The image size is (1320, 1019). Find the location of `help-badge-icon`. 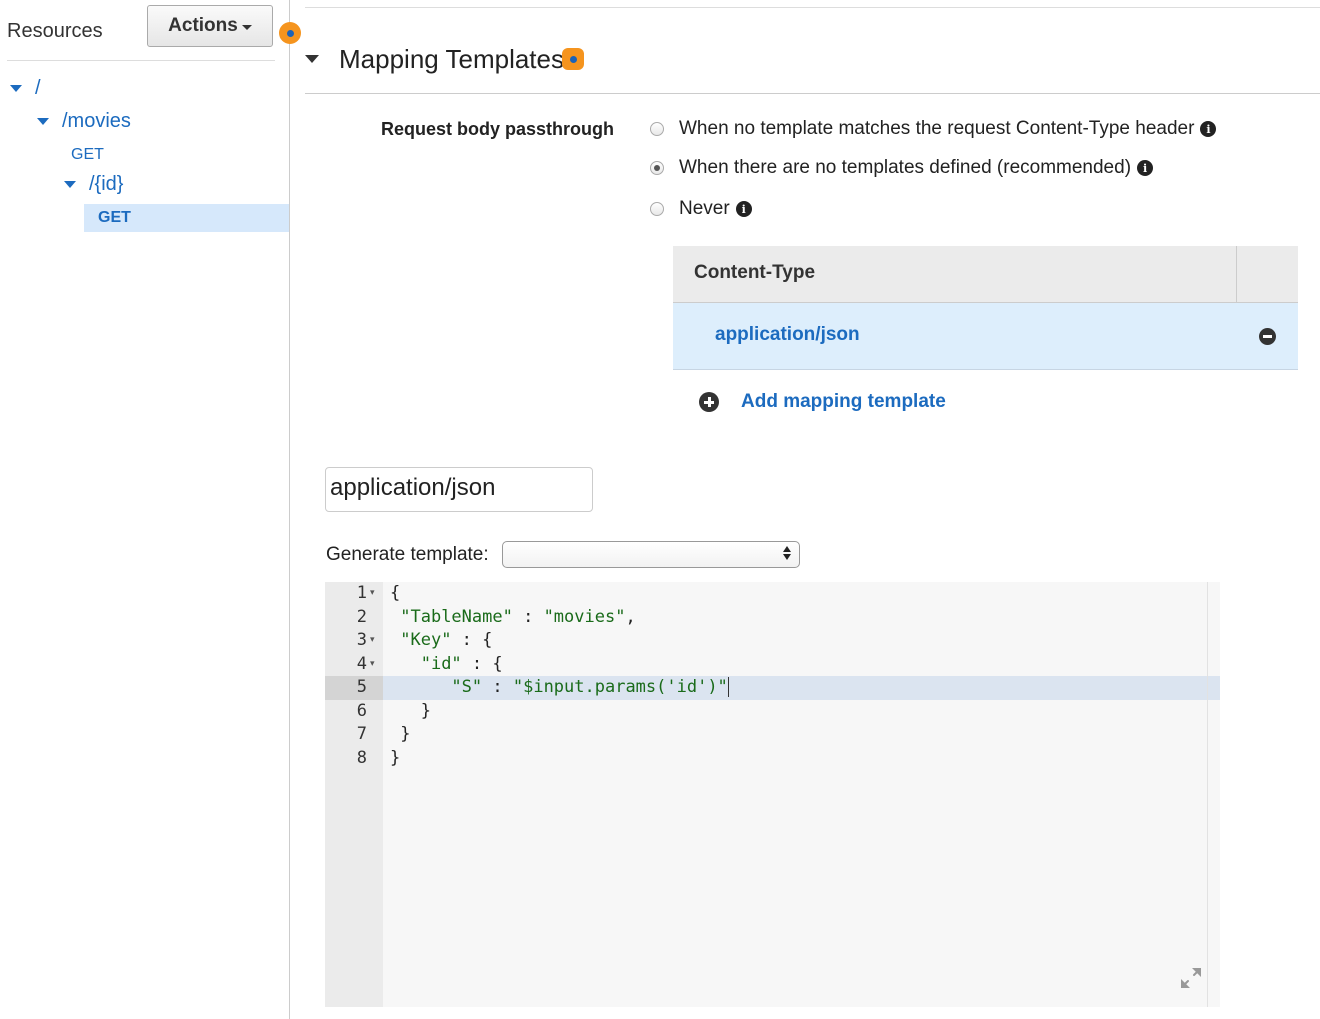

help-badge-icon is located at coordinates (290, 33).